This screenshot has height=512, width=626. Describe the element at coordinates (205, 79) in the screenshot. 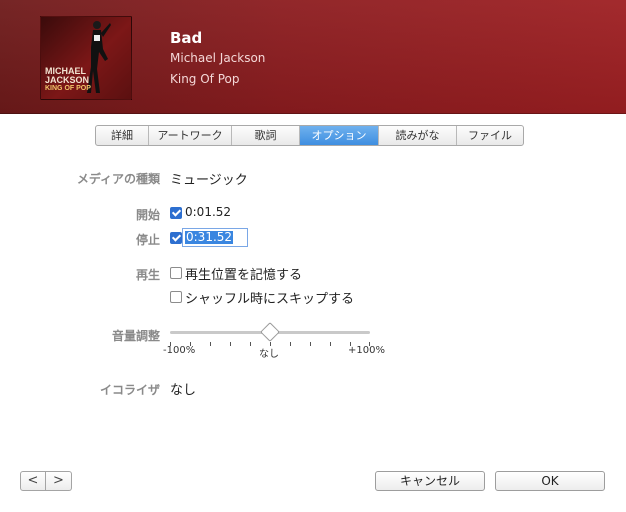

I see `song-album: King Of Pop` at that location.